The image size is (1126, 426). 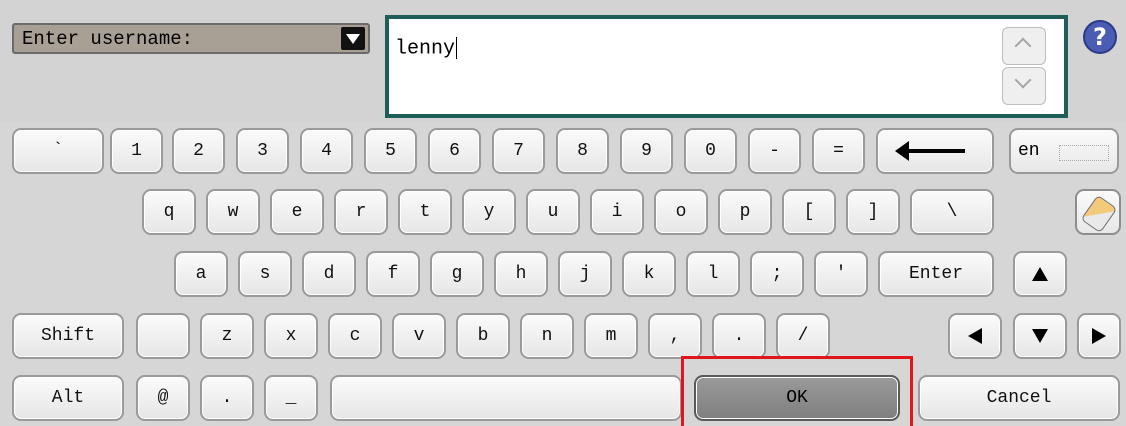 What do you see at coordinates (936, 274) in the screenshot?
I see `enter-key: Enter` at bounding box center [936, 274].